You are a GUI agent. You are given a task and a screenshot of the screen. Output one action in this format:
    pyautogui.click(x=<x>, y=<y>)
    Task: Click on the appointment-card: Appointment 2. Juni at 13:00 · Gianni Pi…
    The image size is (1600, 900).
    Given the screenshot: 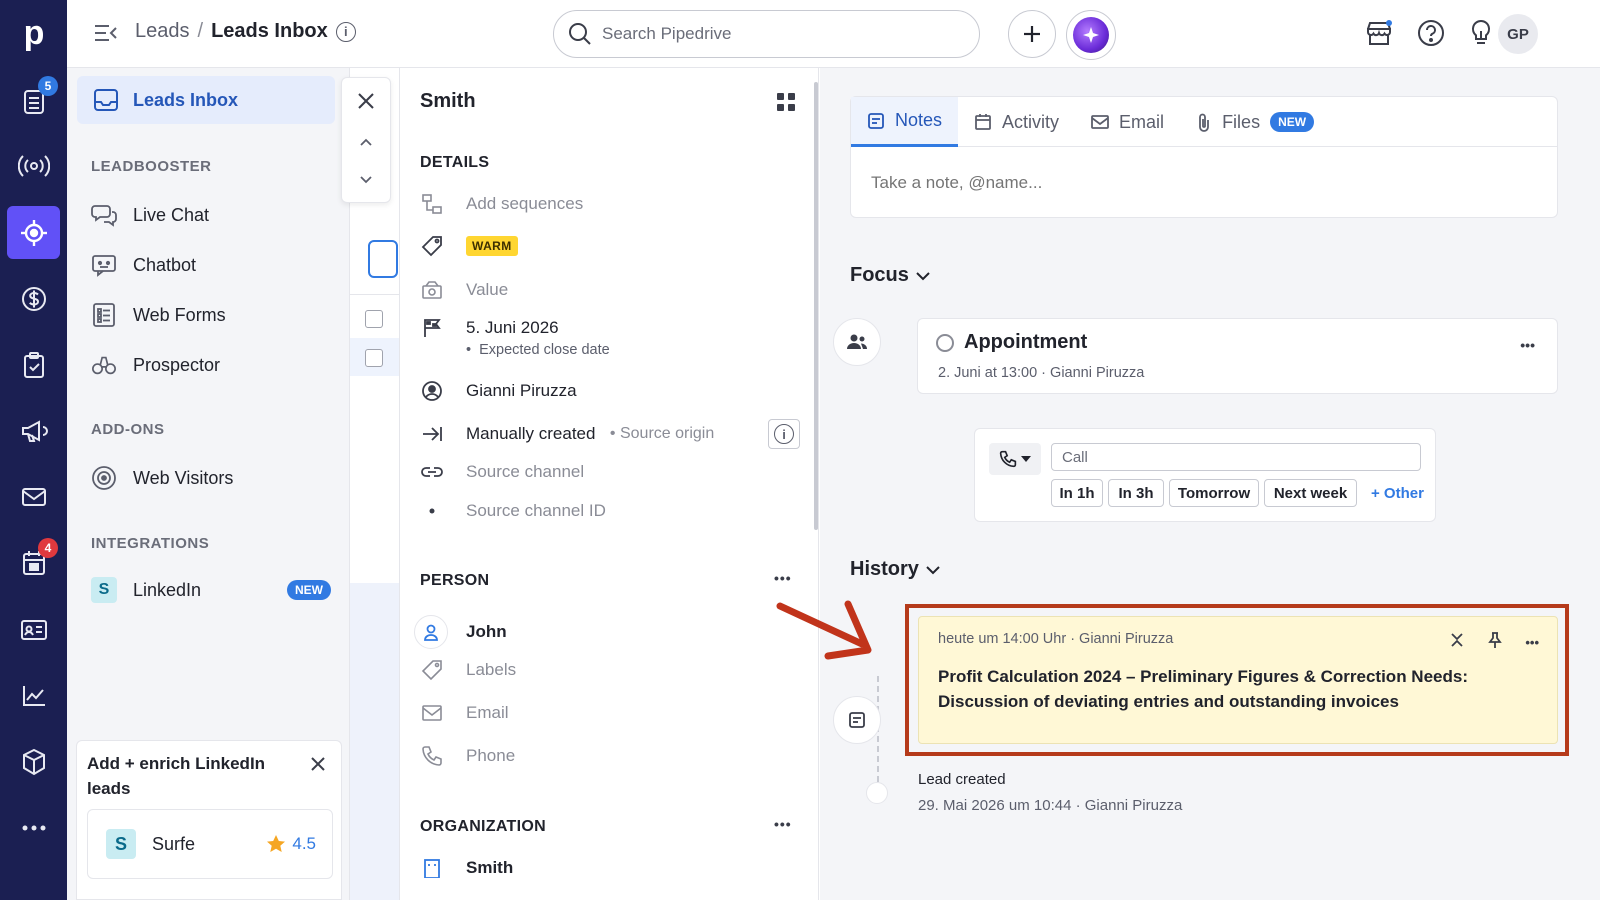 What is the action you would take?
    pyautogui.click(x=1237, y=356)
    